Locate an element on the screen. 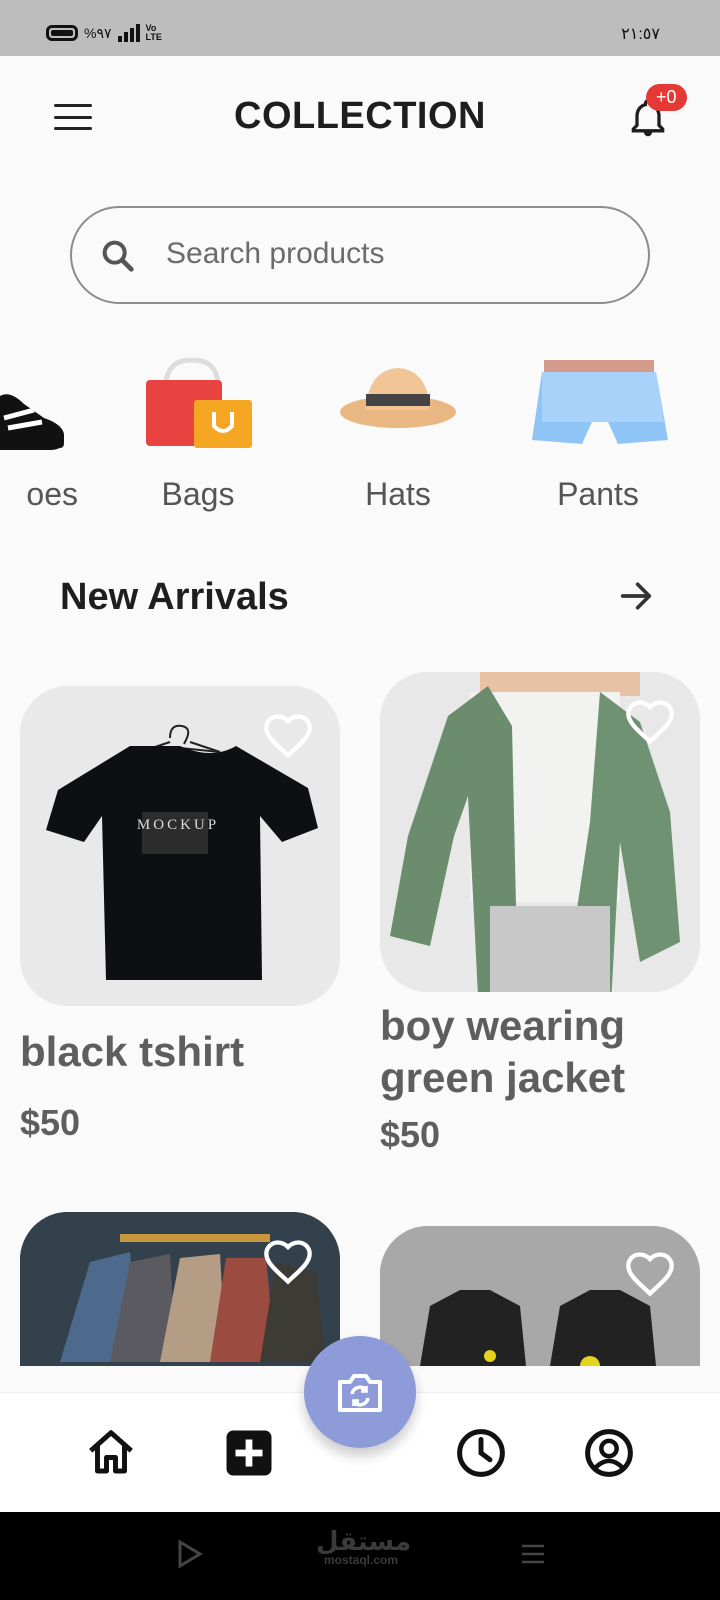  search-icon is located at coordinates (118, 256).